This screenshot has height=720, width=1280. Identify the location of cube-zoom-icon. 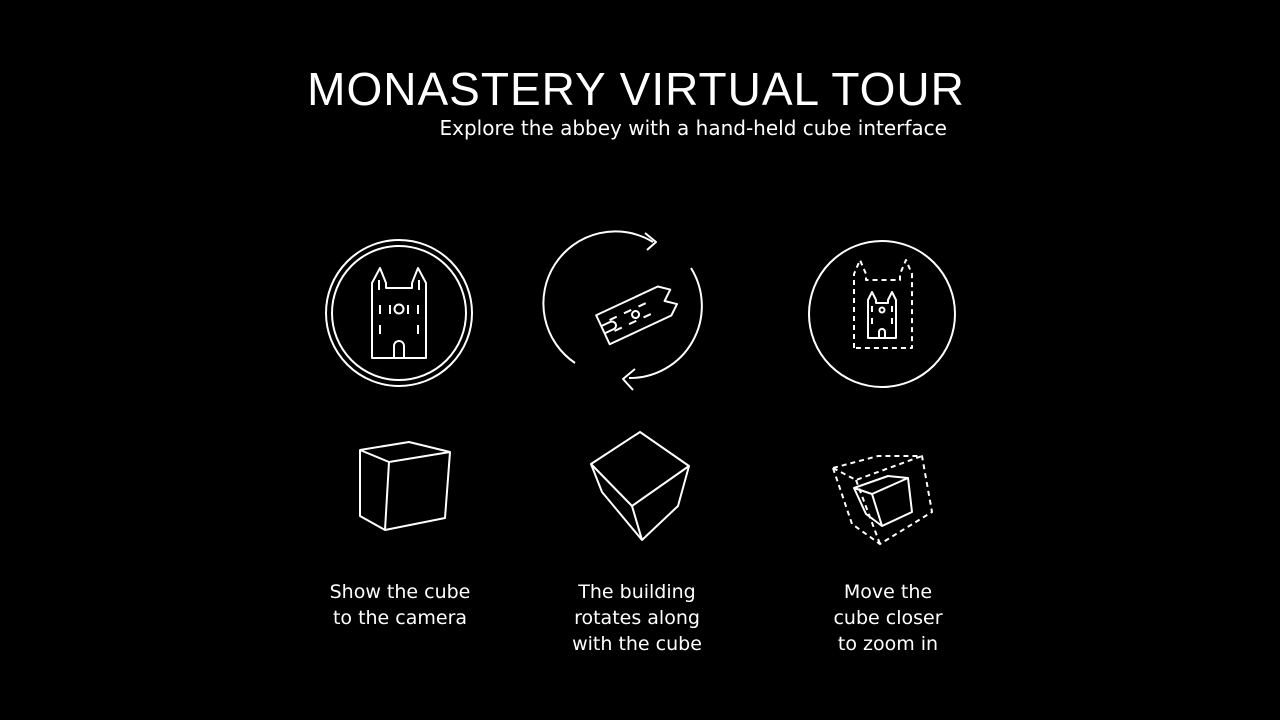
(884, 500).